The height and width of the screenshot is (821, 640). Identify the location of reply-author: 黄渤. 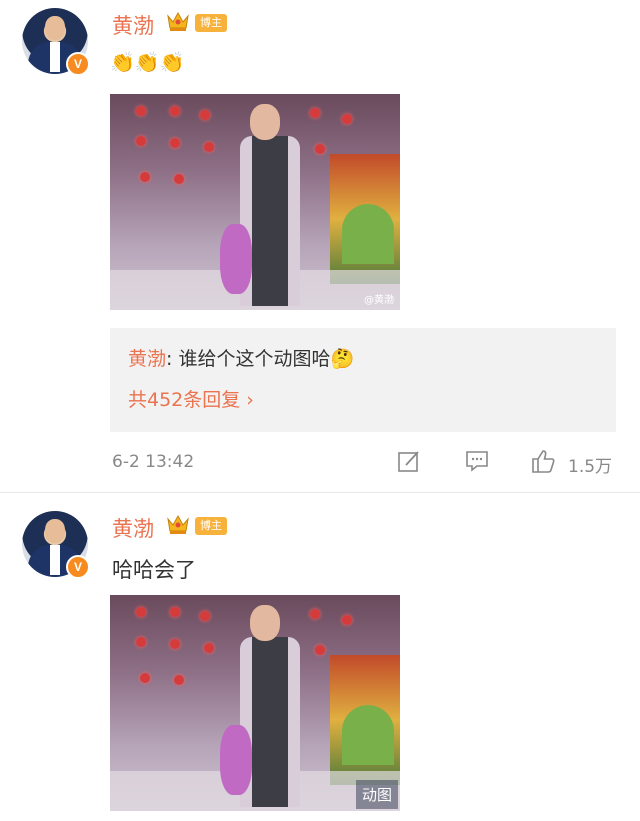
(147, 359).